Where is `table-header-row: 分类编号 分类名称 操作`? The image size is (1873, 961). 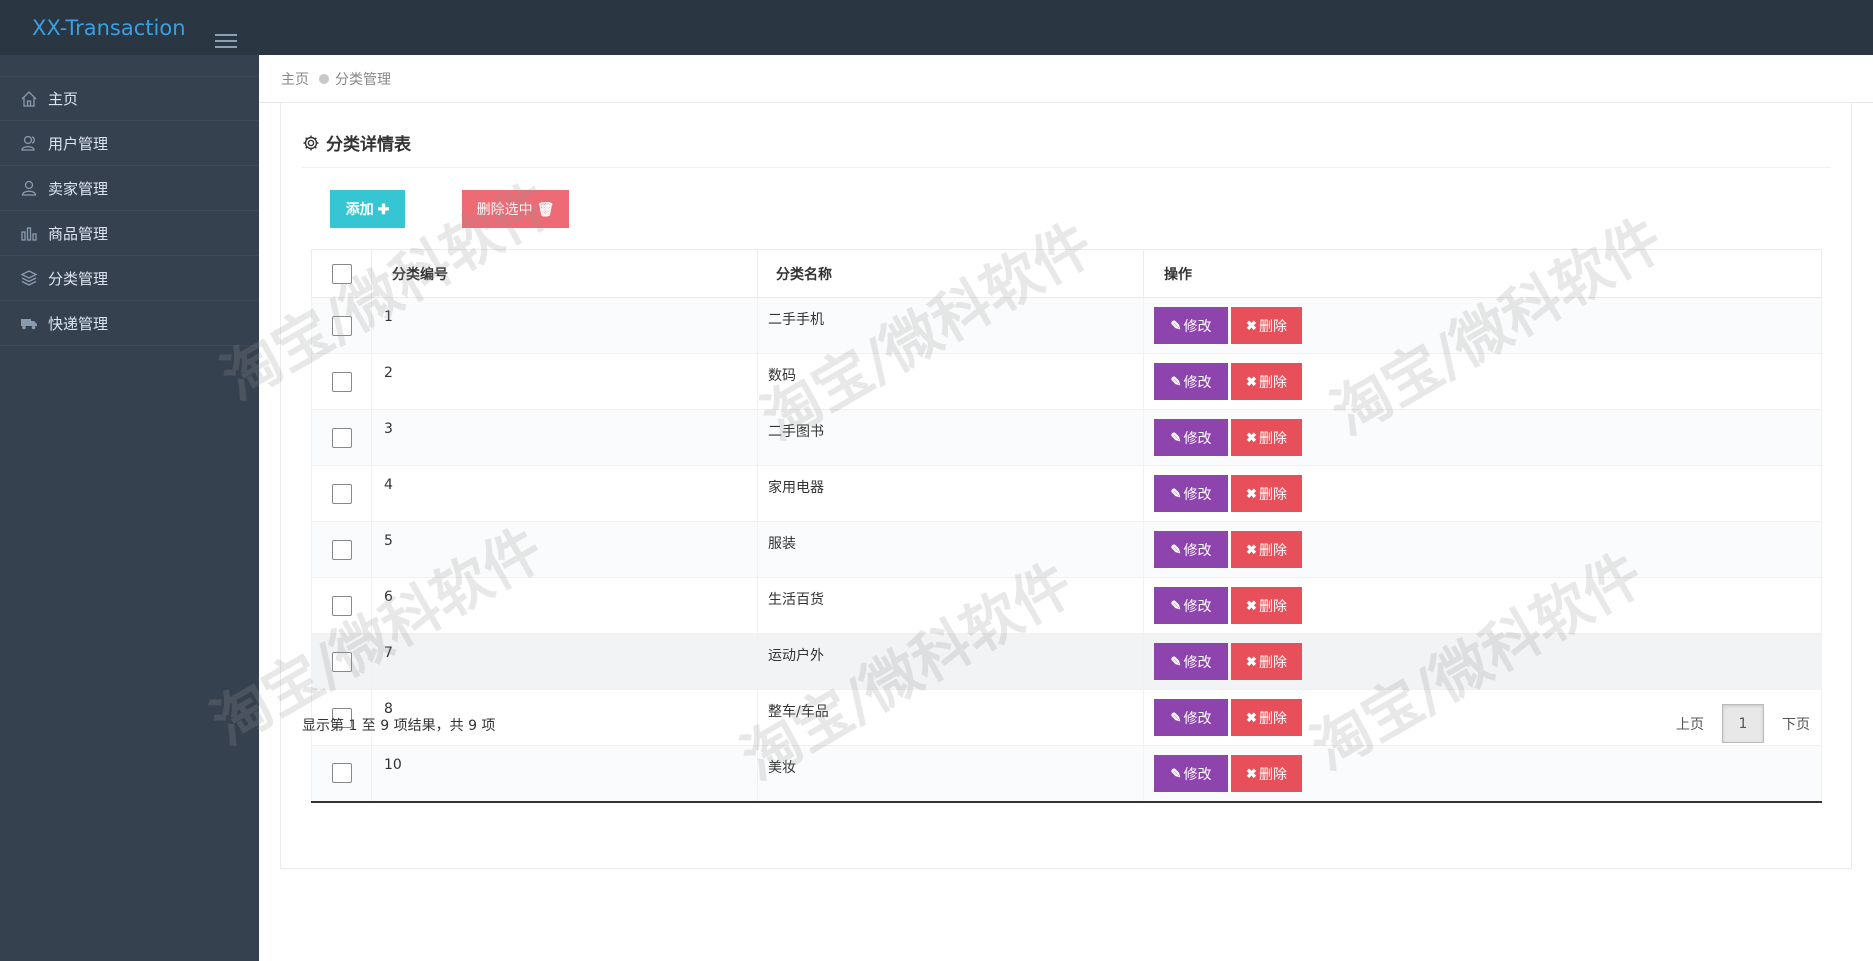
table-header-row: 分类编号 分类名称 操作 is located at coordinates (1066, 273).